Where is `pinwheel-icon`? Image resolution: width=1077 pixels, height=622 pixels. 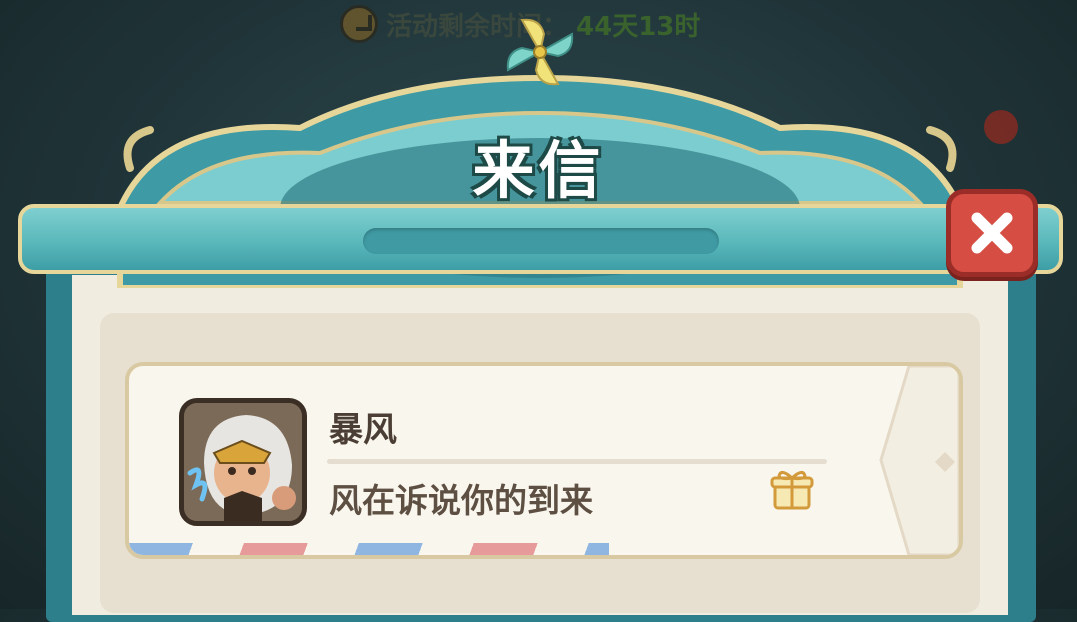
pinwheel-icon is located at coordinates (540, 52).